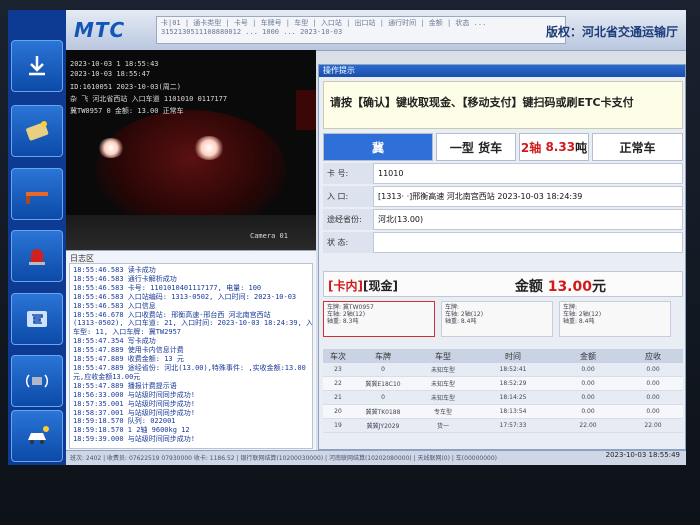 The image size is (700, 525). I want to click on axle-card-plate: 车牌: 冀TW0957, so click(350, 307).